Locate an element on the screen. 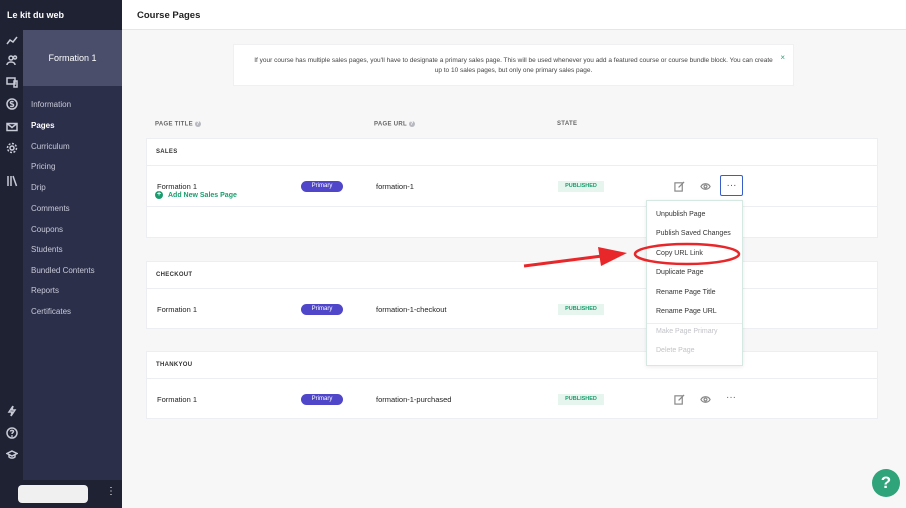 Image resolution: width=906 pixels, height=508 pixels. sidebar-item-reports: Reports is located at coordinates (45, 290).